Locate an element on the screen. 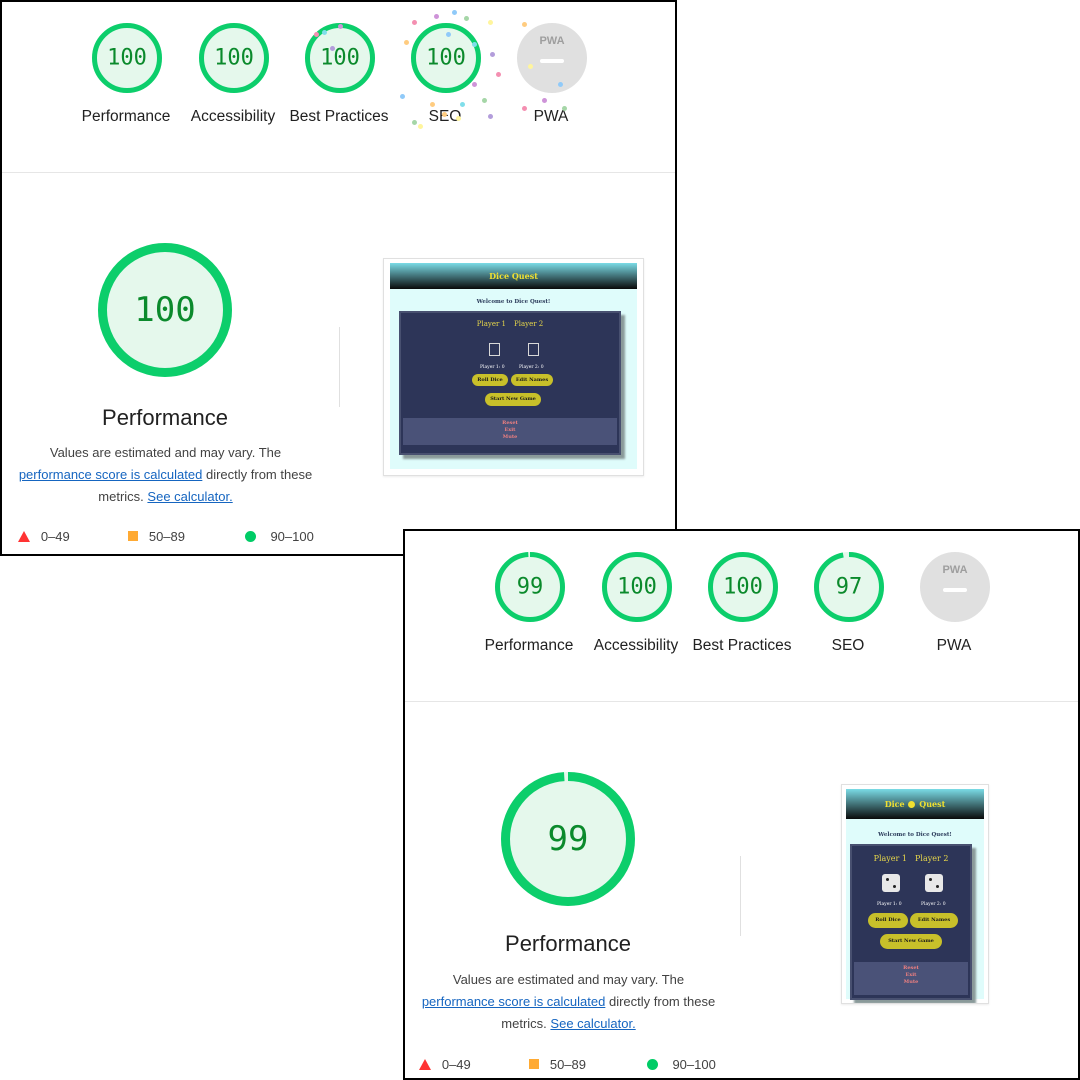 This screenshot has width=1080, height=1080. performance-gauge-score: 99 is located at coordinates (568, 839).